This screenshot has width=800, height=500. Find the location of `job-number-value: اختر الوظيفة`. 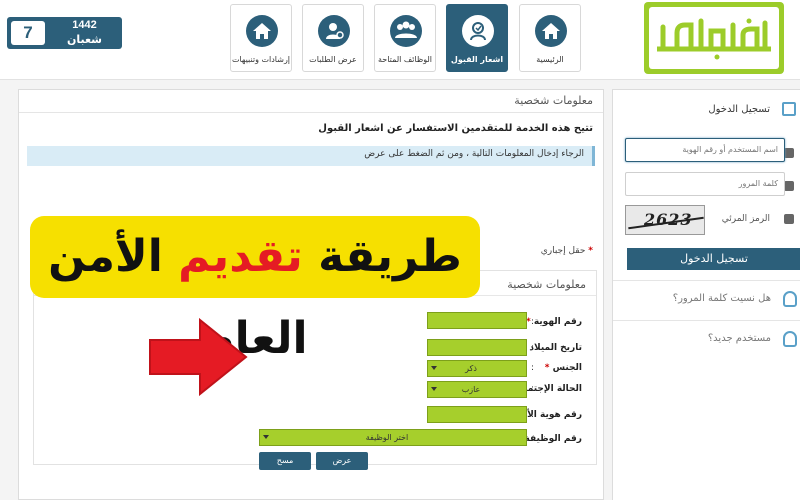

job-number-value: اختر الوظيفة is located at coordinates (387, 437).